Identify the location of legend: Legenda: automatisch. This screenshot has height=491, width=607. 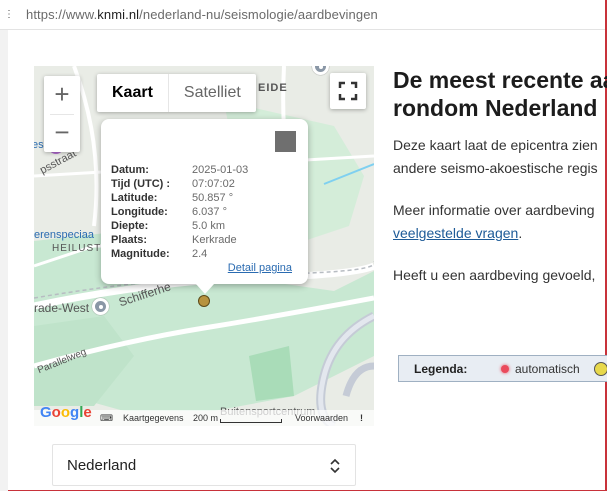
(502, 368).